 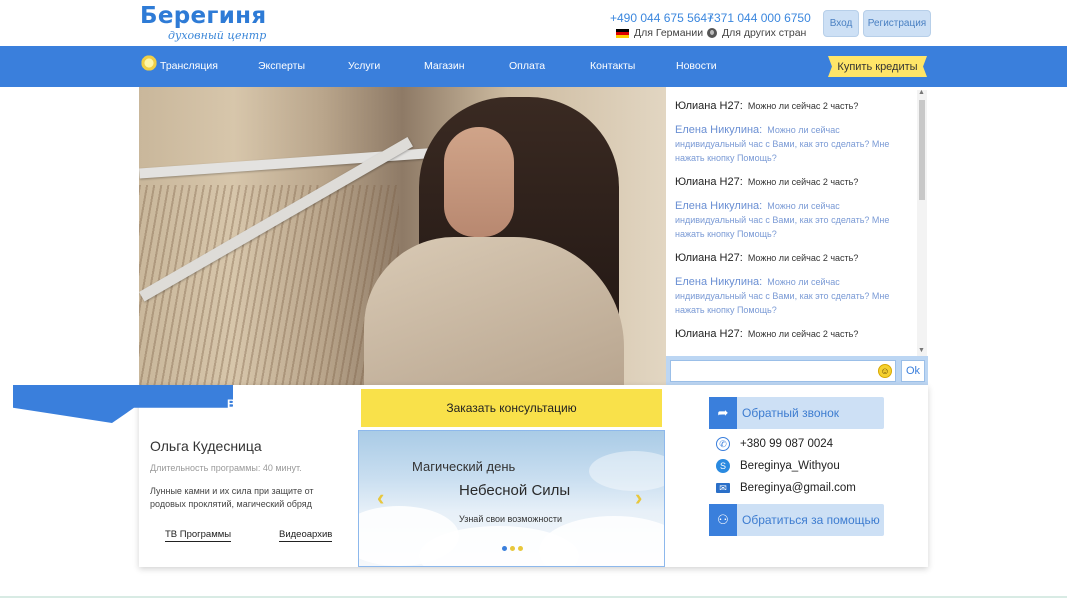 What do you see at coordinates (189, 66) in the screenshot?
I see `nav-item-broadcast: Трансляция` at bounding box center [189, 66].